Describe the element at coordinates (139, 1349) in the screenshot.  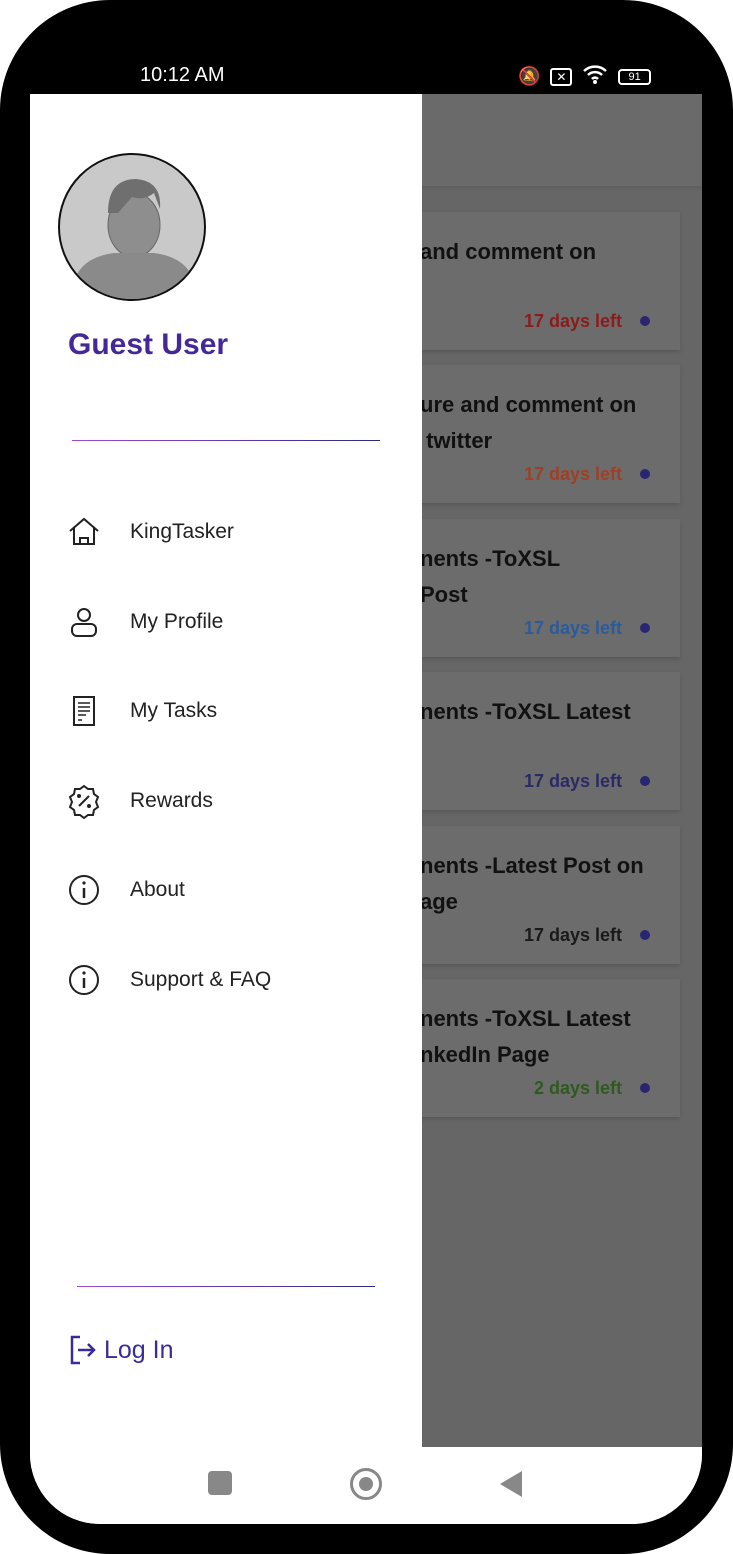
I see `login-label: Log In` at that location.